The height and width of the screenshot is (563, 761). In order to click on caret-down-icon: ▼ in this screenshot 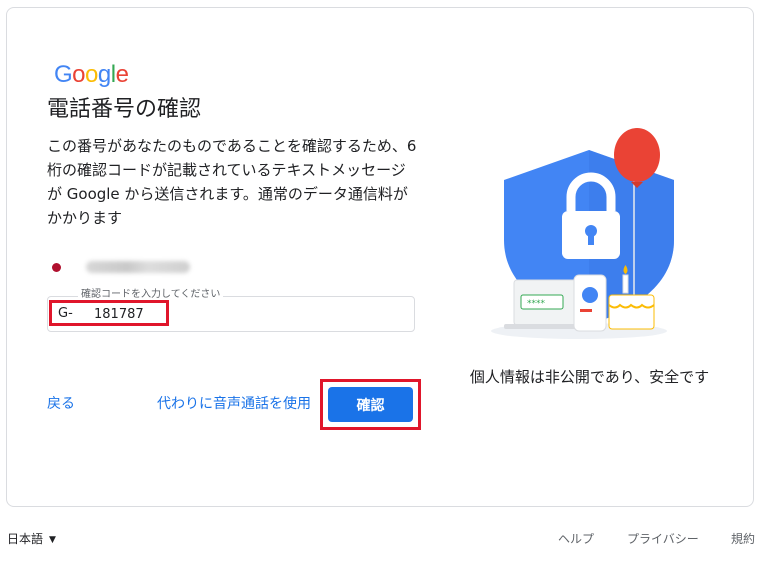, I will do `click(52, 540)`.